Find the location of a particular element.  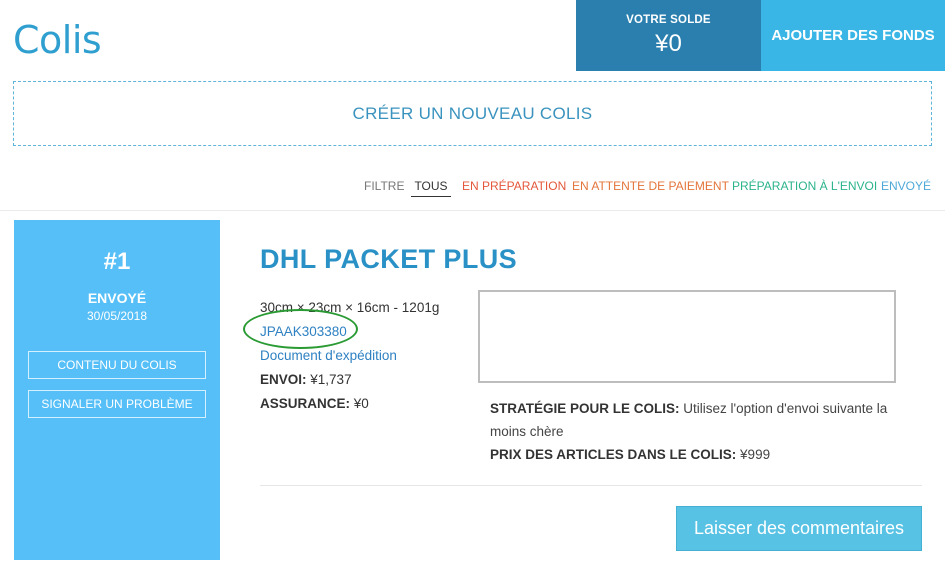

insurance-row: ASSURANCE: ¥0 is located at coordinates (349, 404).